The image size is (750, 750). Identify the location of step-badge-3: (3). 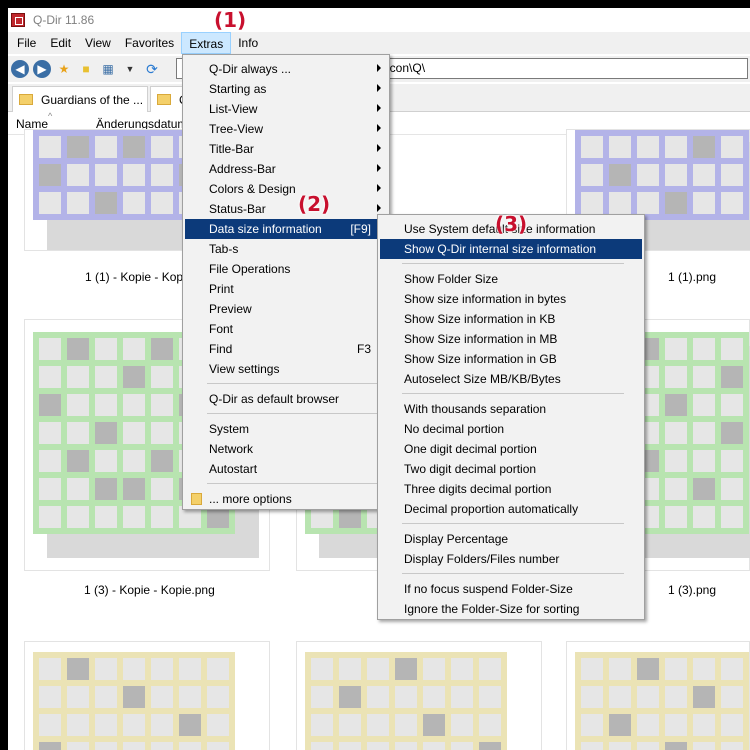
(511, 224).